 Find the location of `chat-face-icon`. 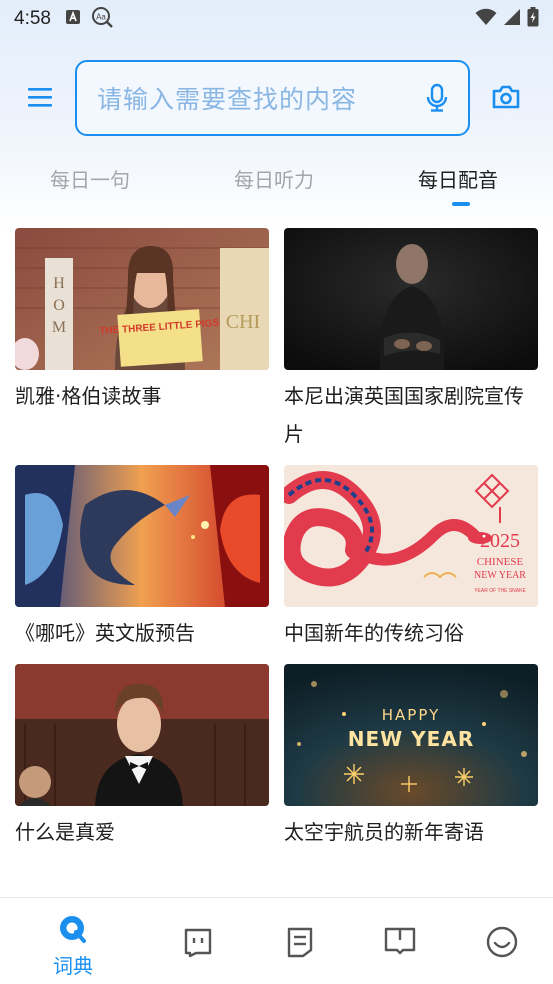

chat-face-icon is located at coordinates (198, 944).